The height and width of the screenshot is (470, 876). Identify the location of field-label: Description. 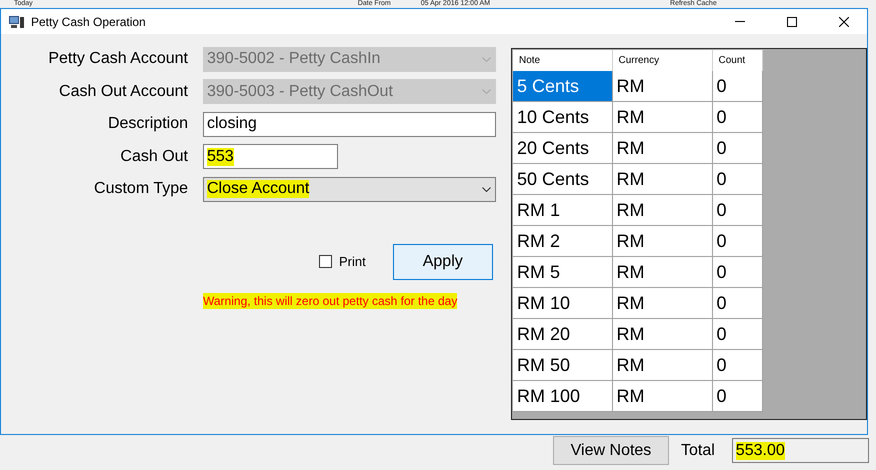
(147, 124).